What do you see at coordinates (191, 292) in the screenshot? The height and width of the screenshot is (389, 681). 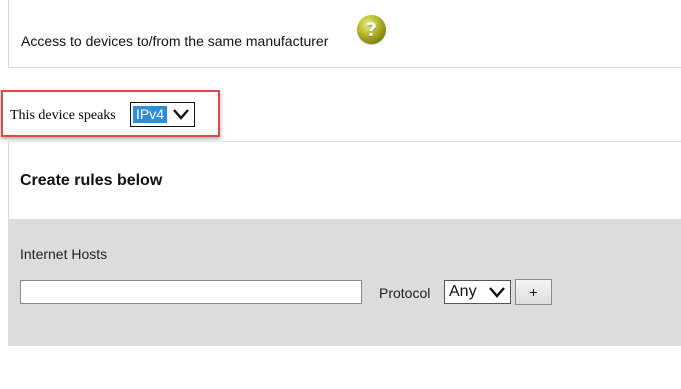 I see `internet-hosts-input` at bounding box center [191, 292].